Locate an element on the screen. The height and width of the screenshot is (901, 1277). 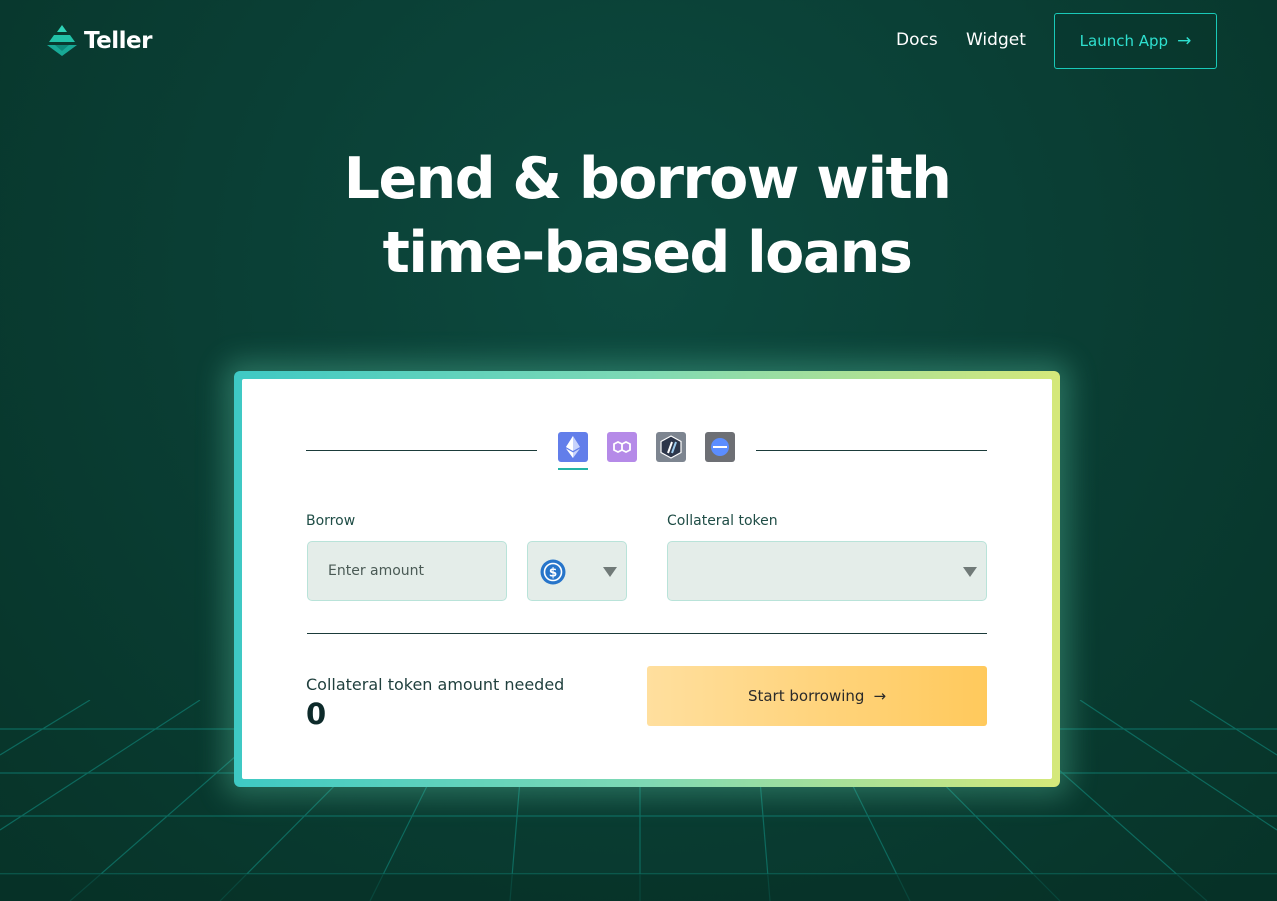
launch-app-button: Launch App → is located at coordinates (1135, 41).